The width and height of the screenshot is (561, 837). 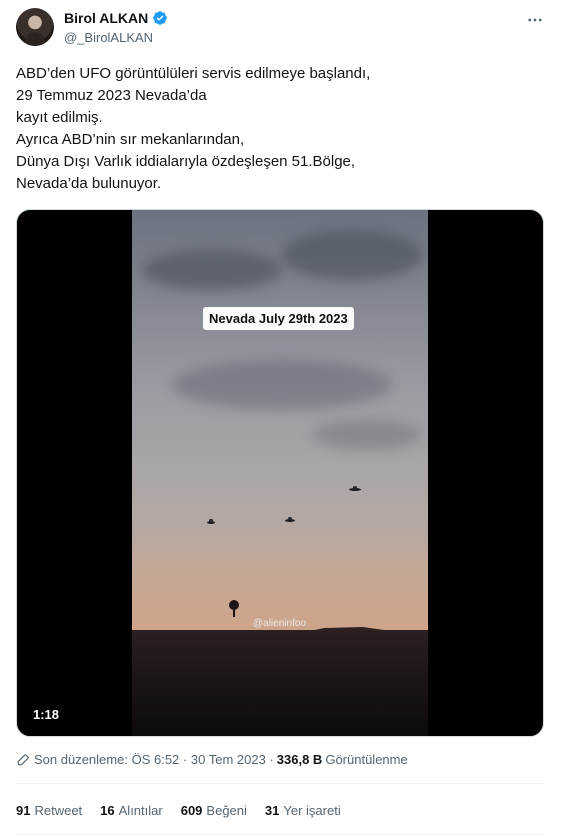 What do you see at coordinates (156, 759) in the screenshot?
I see `tweet-time: ÖS 6:52` at bounding box center [156, 759].